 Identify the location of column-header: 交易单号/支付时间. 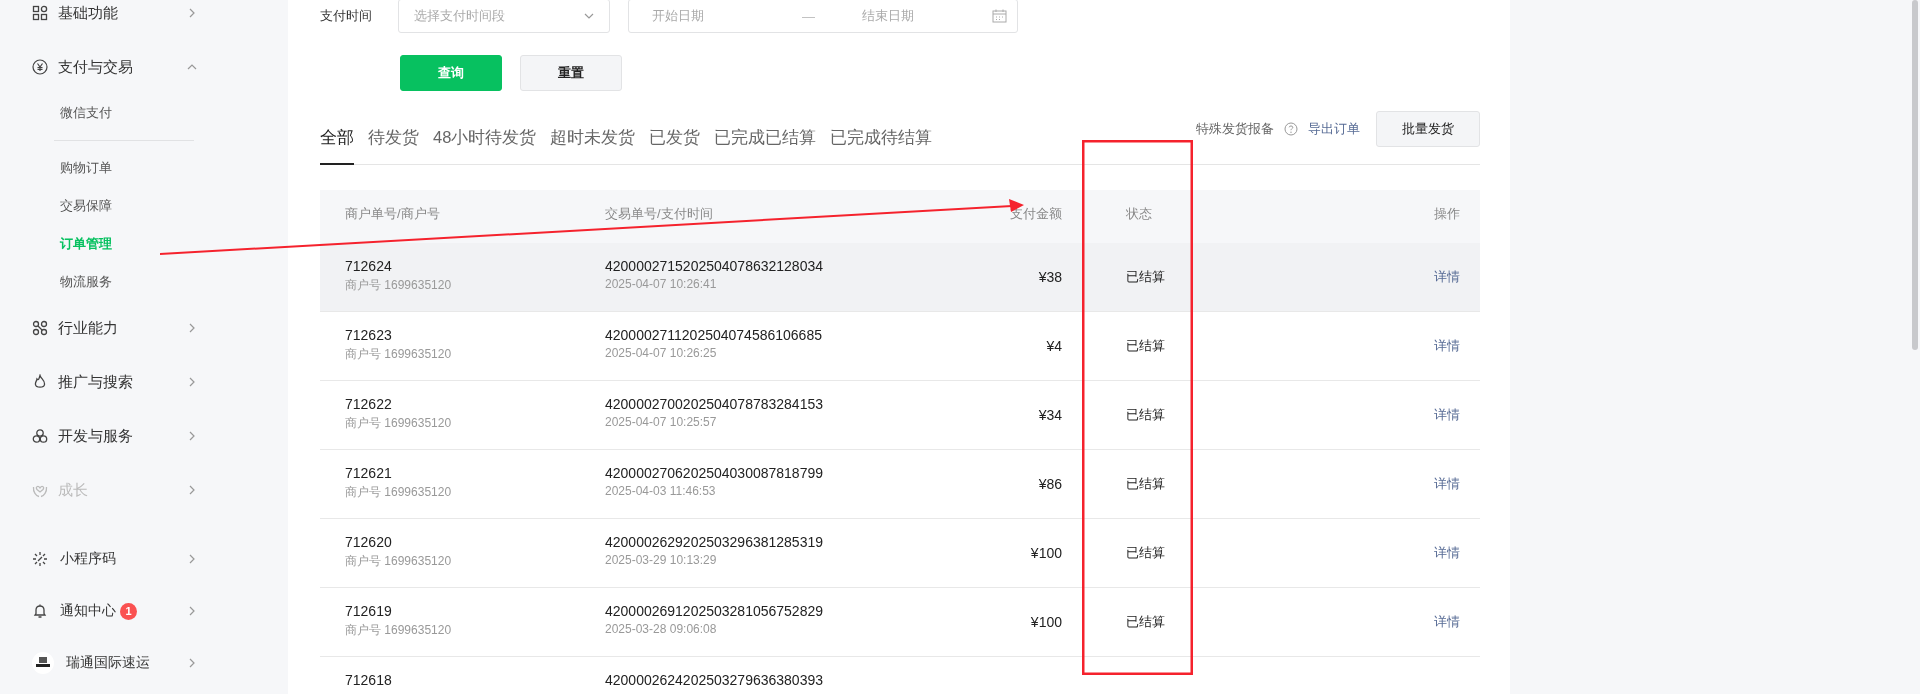
(659, 213).